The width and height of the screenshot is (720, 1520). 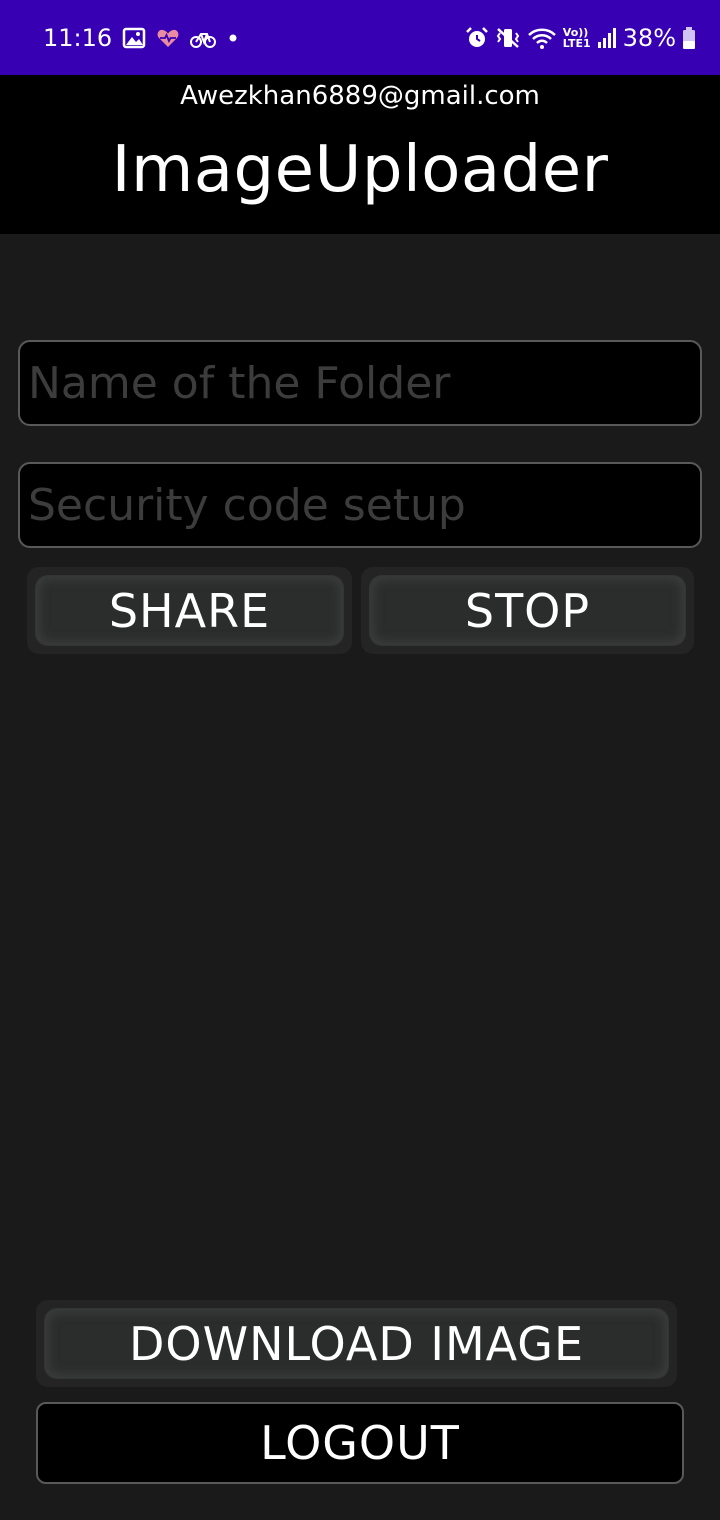 I want to click on status-time: 11:16, so click(x=78, y=37).